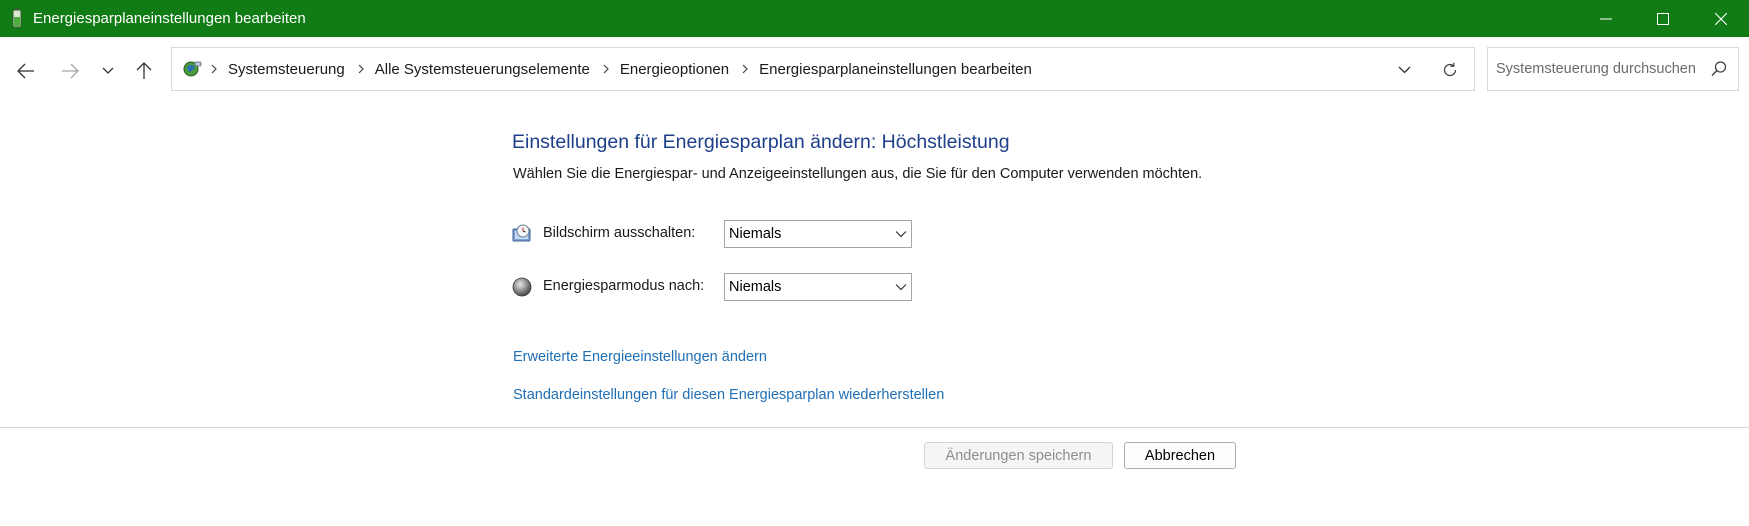 This screenshot has width=1749, height=526. I want to click on close-icon, so click(1721, 18).